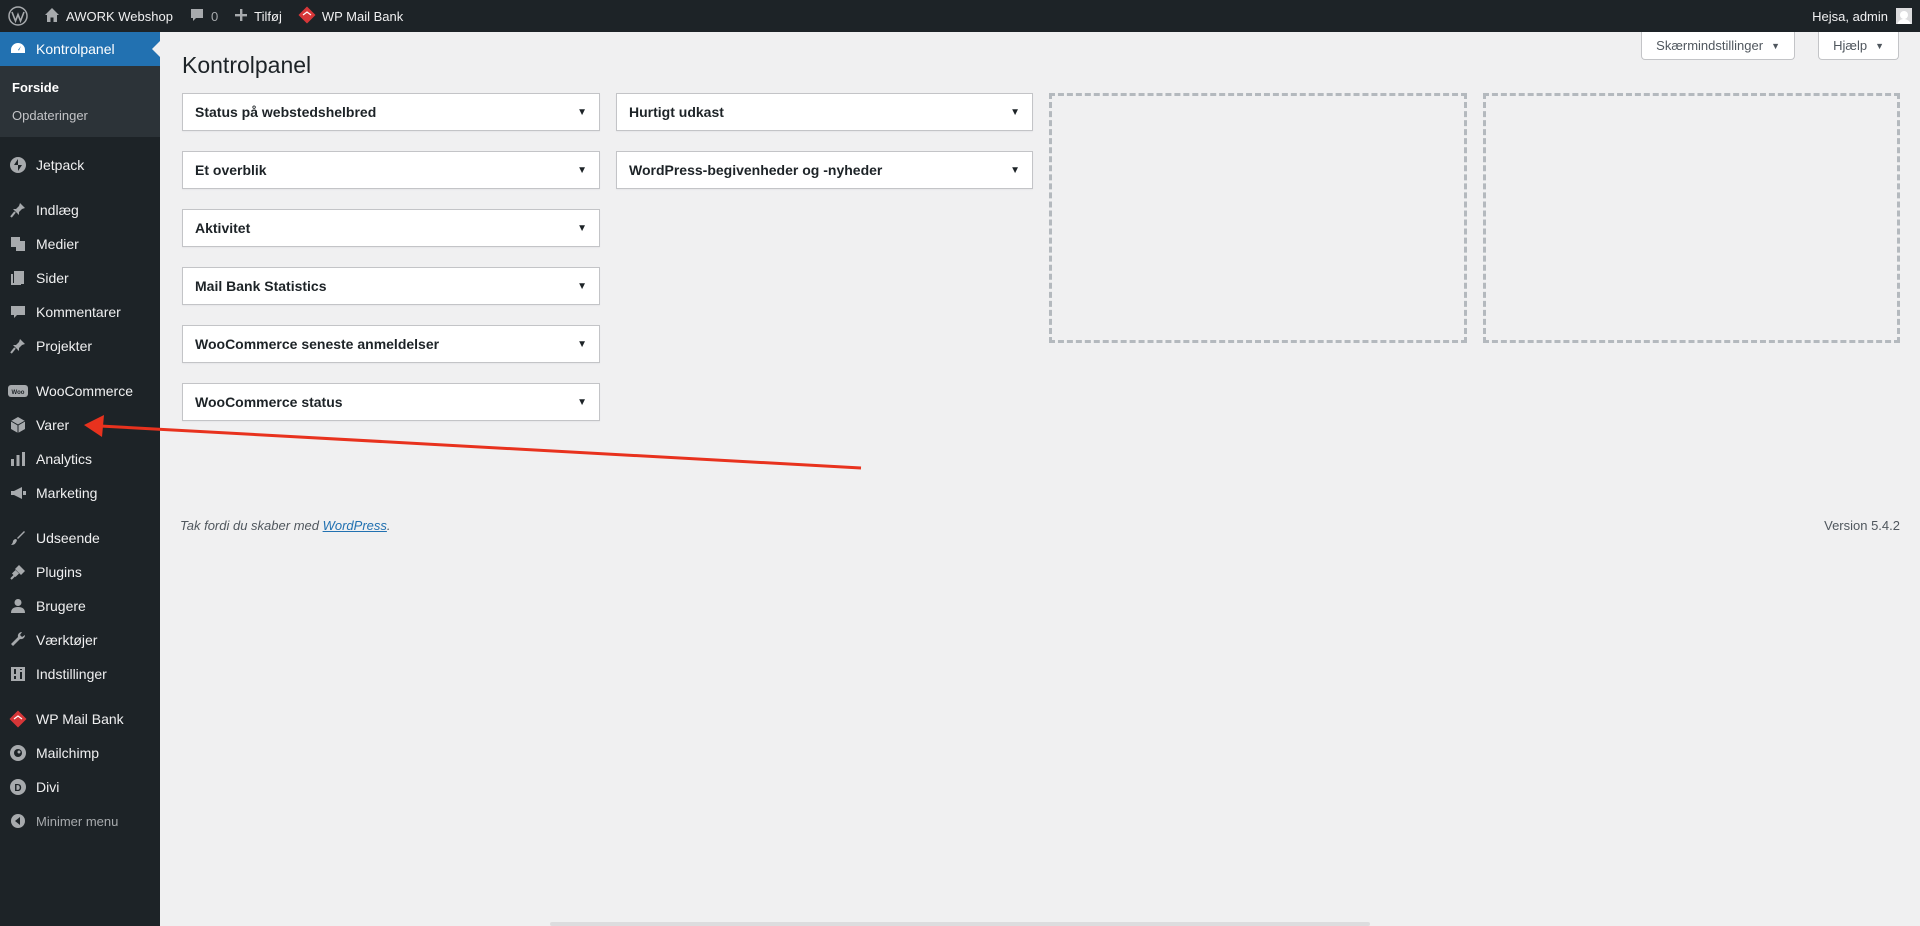 Image resolution: width=1920 pixels, height=926 pixels. What do you see at coordinates (18, 393) in the screenshot?
I see `svg-text: Woo` at bounding box center [18, 393].